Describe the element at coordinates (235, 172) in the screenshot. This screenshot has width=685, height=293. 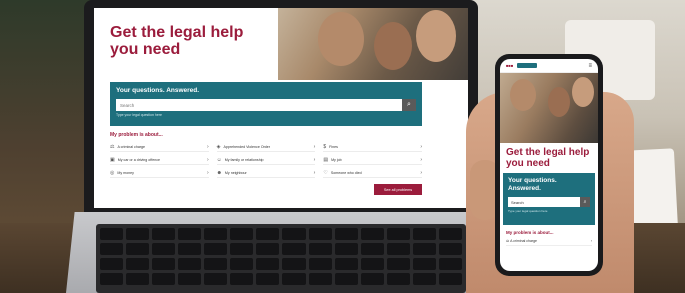
I see `problem-item-label: My neighbour` at that location.